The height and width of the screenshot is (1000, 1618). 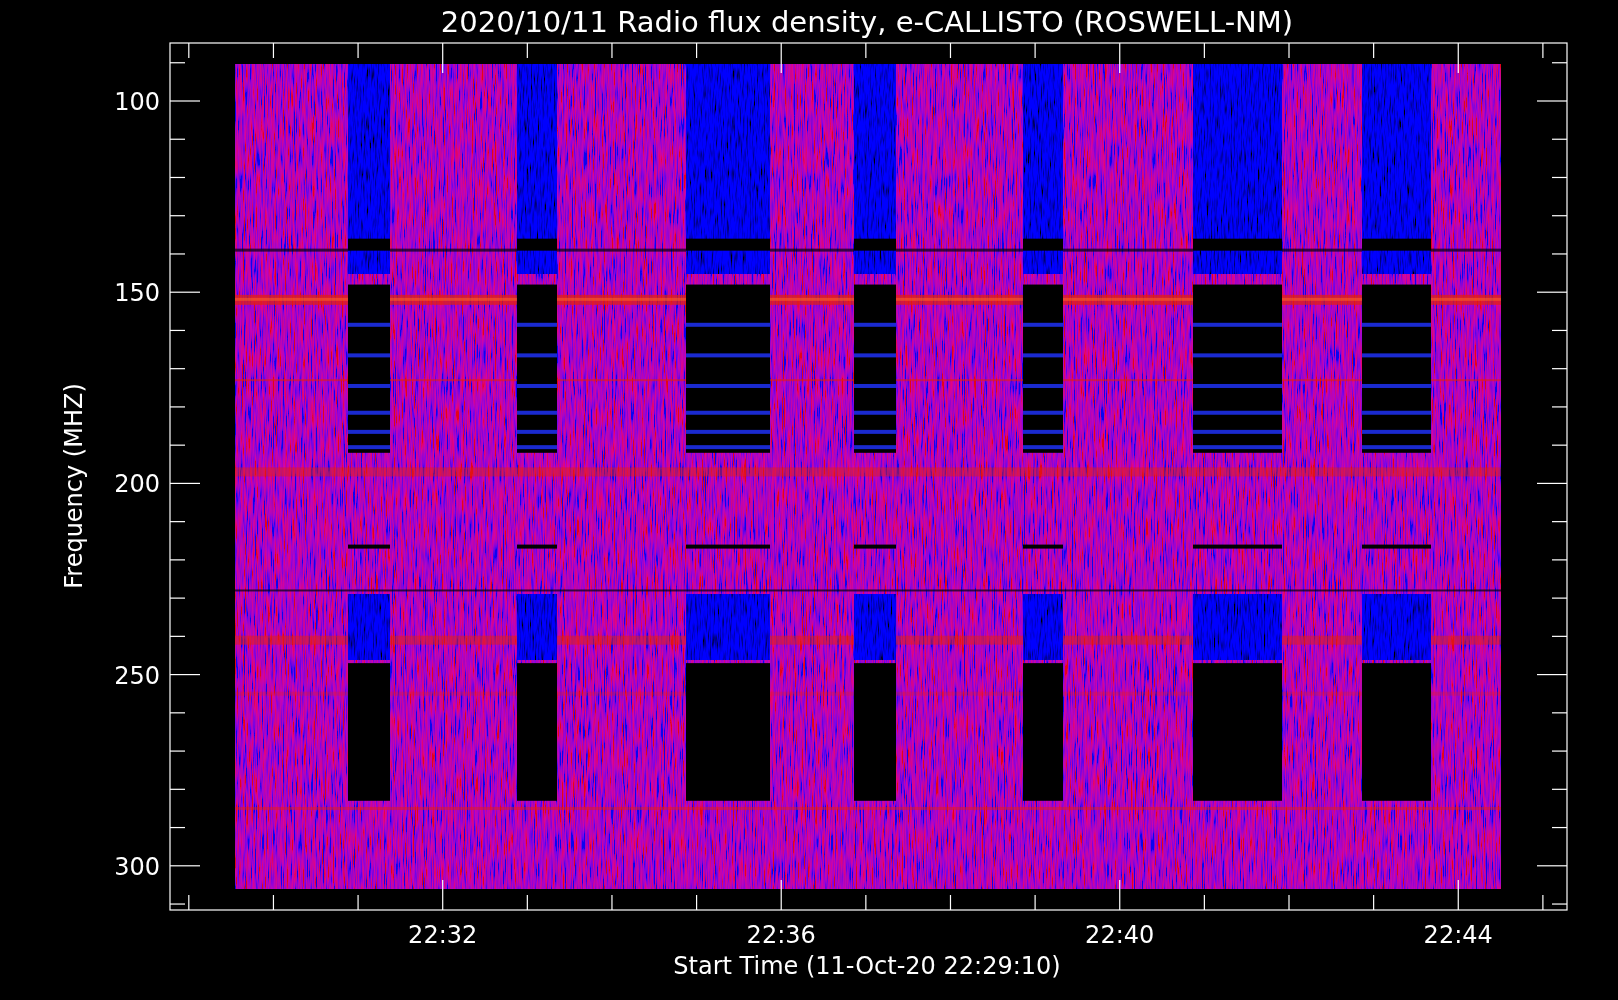 I want to click on y-tick-label: 200, so click(x=137, y=484).